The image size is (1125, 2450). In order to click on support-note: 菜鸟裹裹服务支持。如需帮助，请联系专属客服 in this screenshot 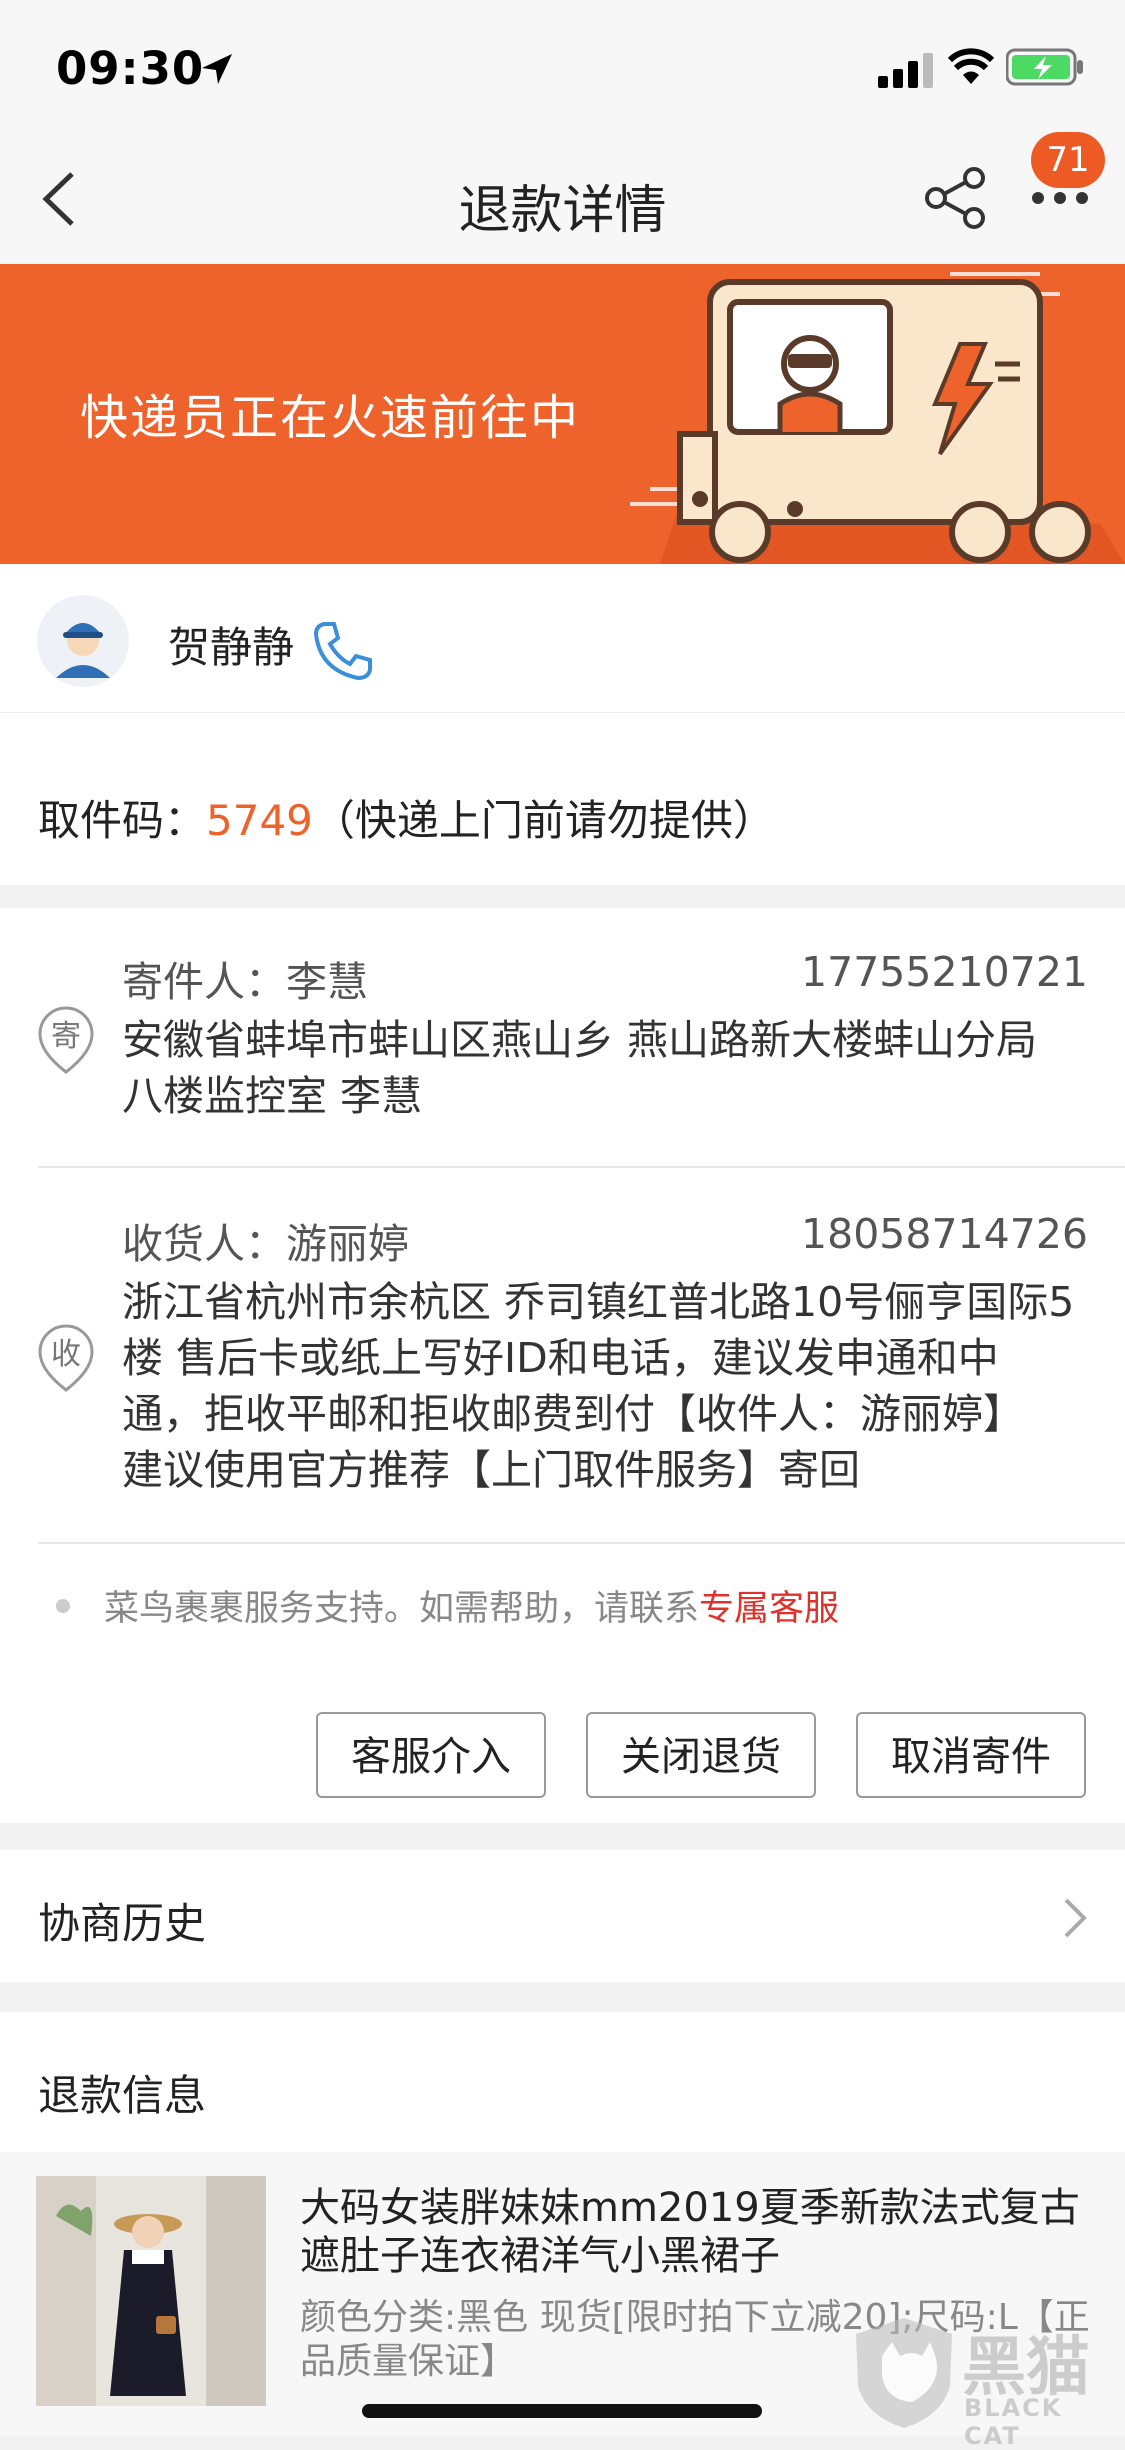, I will do `click(471, 1605)`.